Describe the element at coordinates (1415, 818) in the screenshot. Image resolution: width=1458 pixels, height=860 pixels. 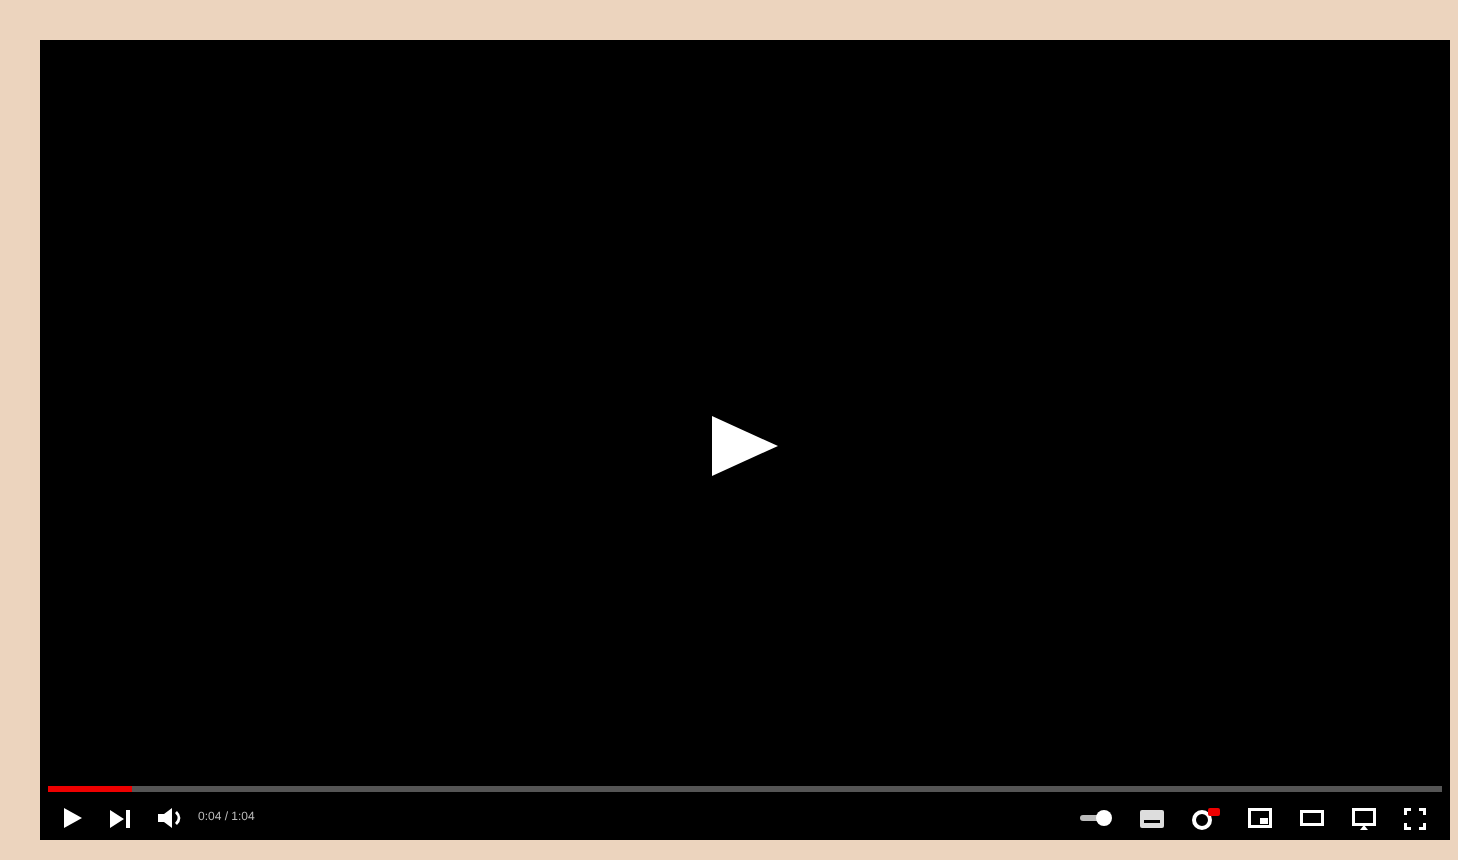
I see `fullscreen-icon` at that location.